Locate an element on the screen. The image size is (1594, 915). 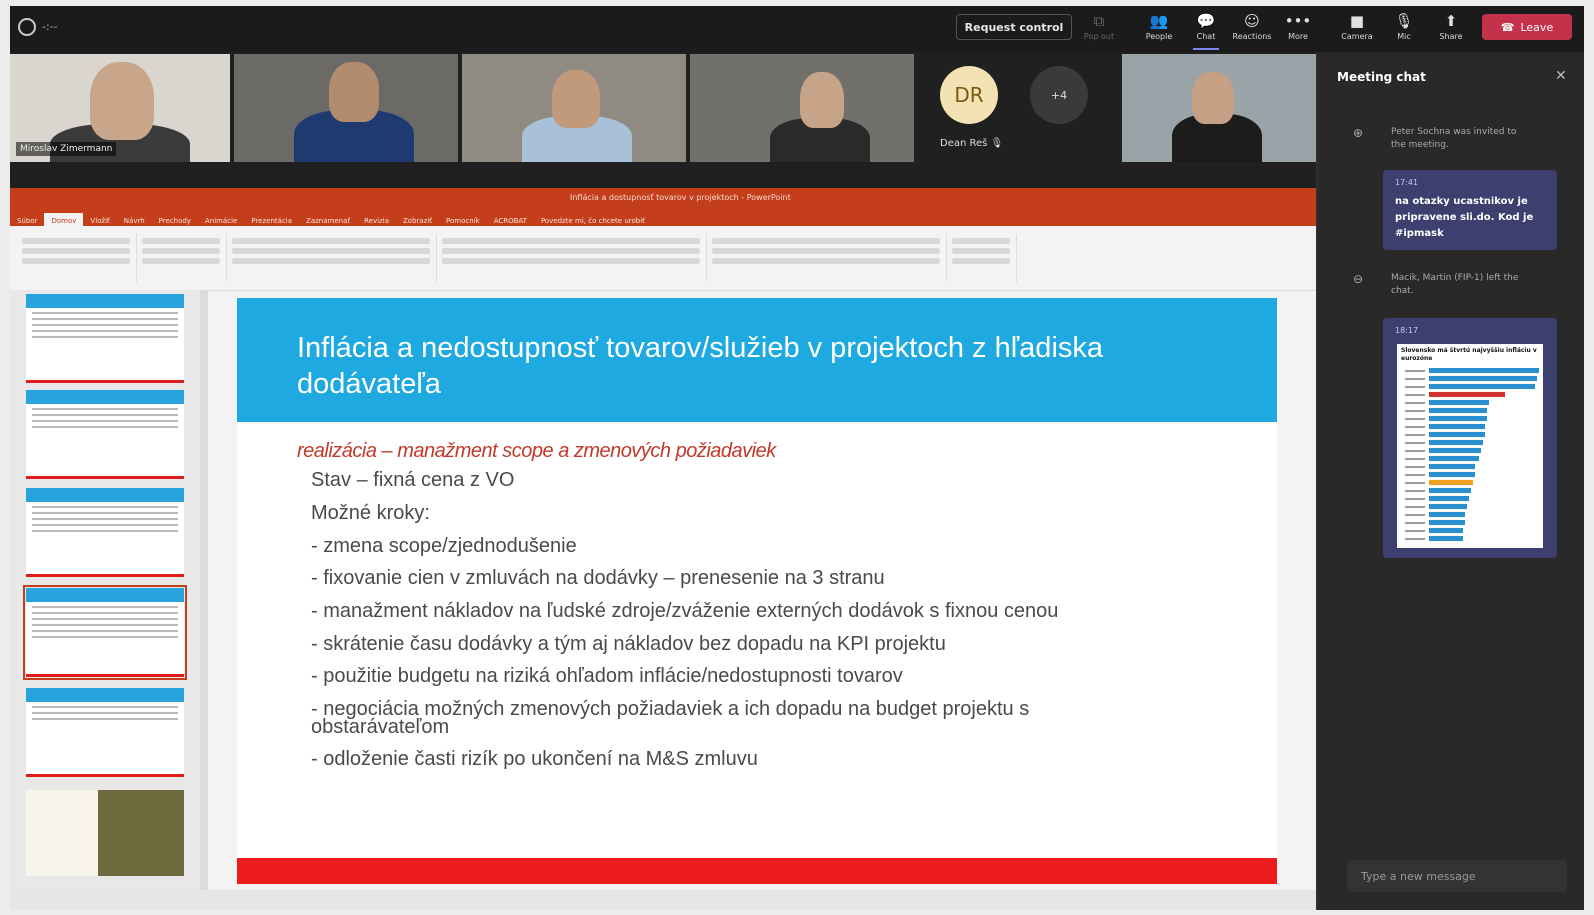
participant-avatar: DR is located at coordinates (969, 95).